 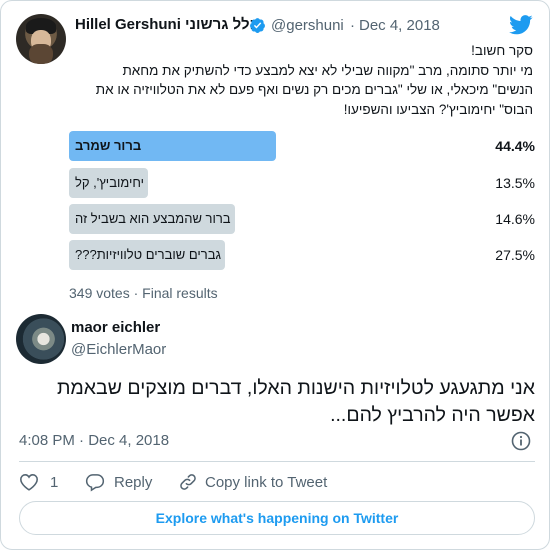 I want to click on reply-author-handle: @EichlerMaor, so click(x=118, y=349).